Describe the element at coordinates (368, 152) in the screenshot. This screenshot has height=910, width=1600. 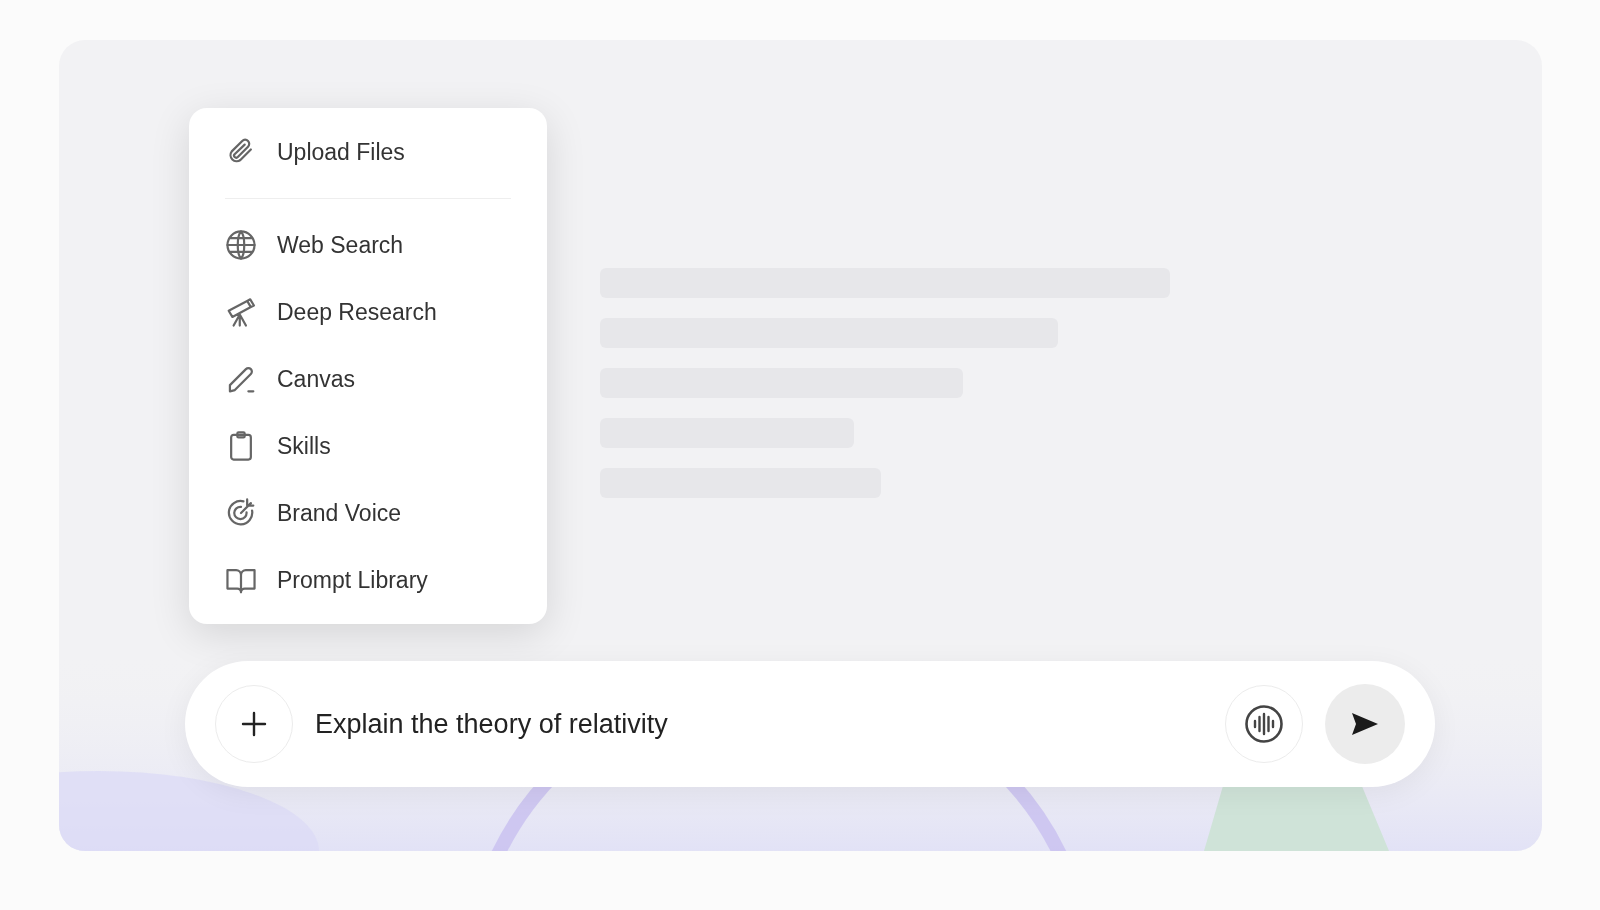
I see `menu-item: Upload Files` at that location.